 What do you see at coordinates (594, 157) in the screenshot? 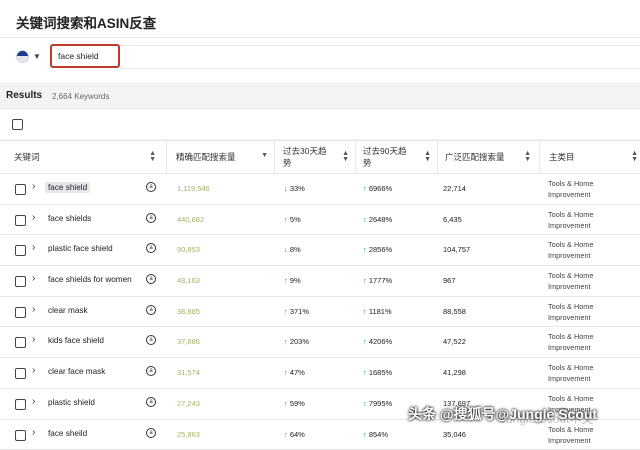
I see `col-category: 主类目 ▲▼` at bounding box center [594, 157].